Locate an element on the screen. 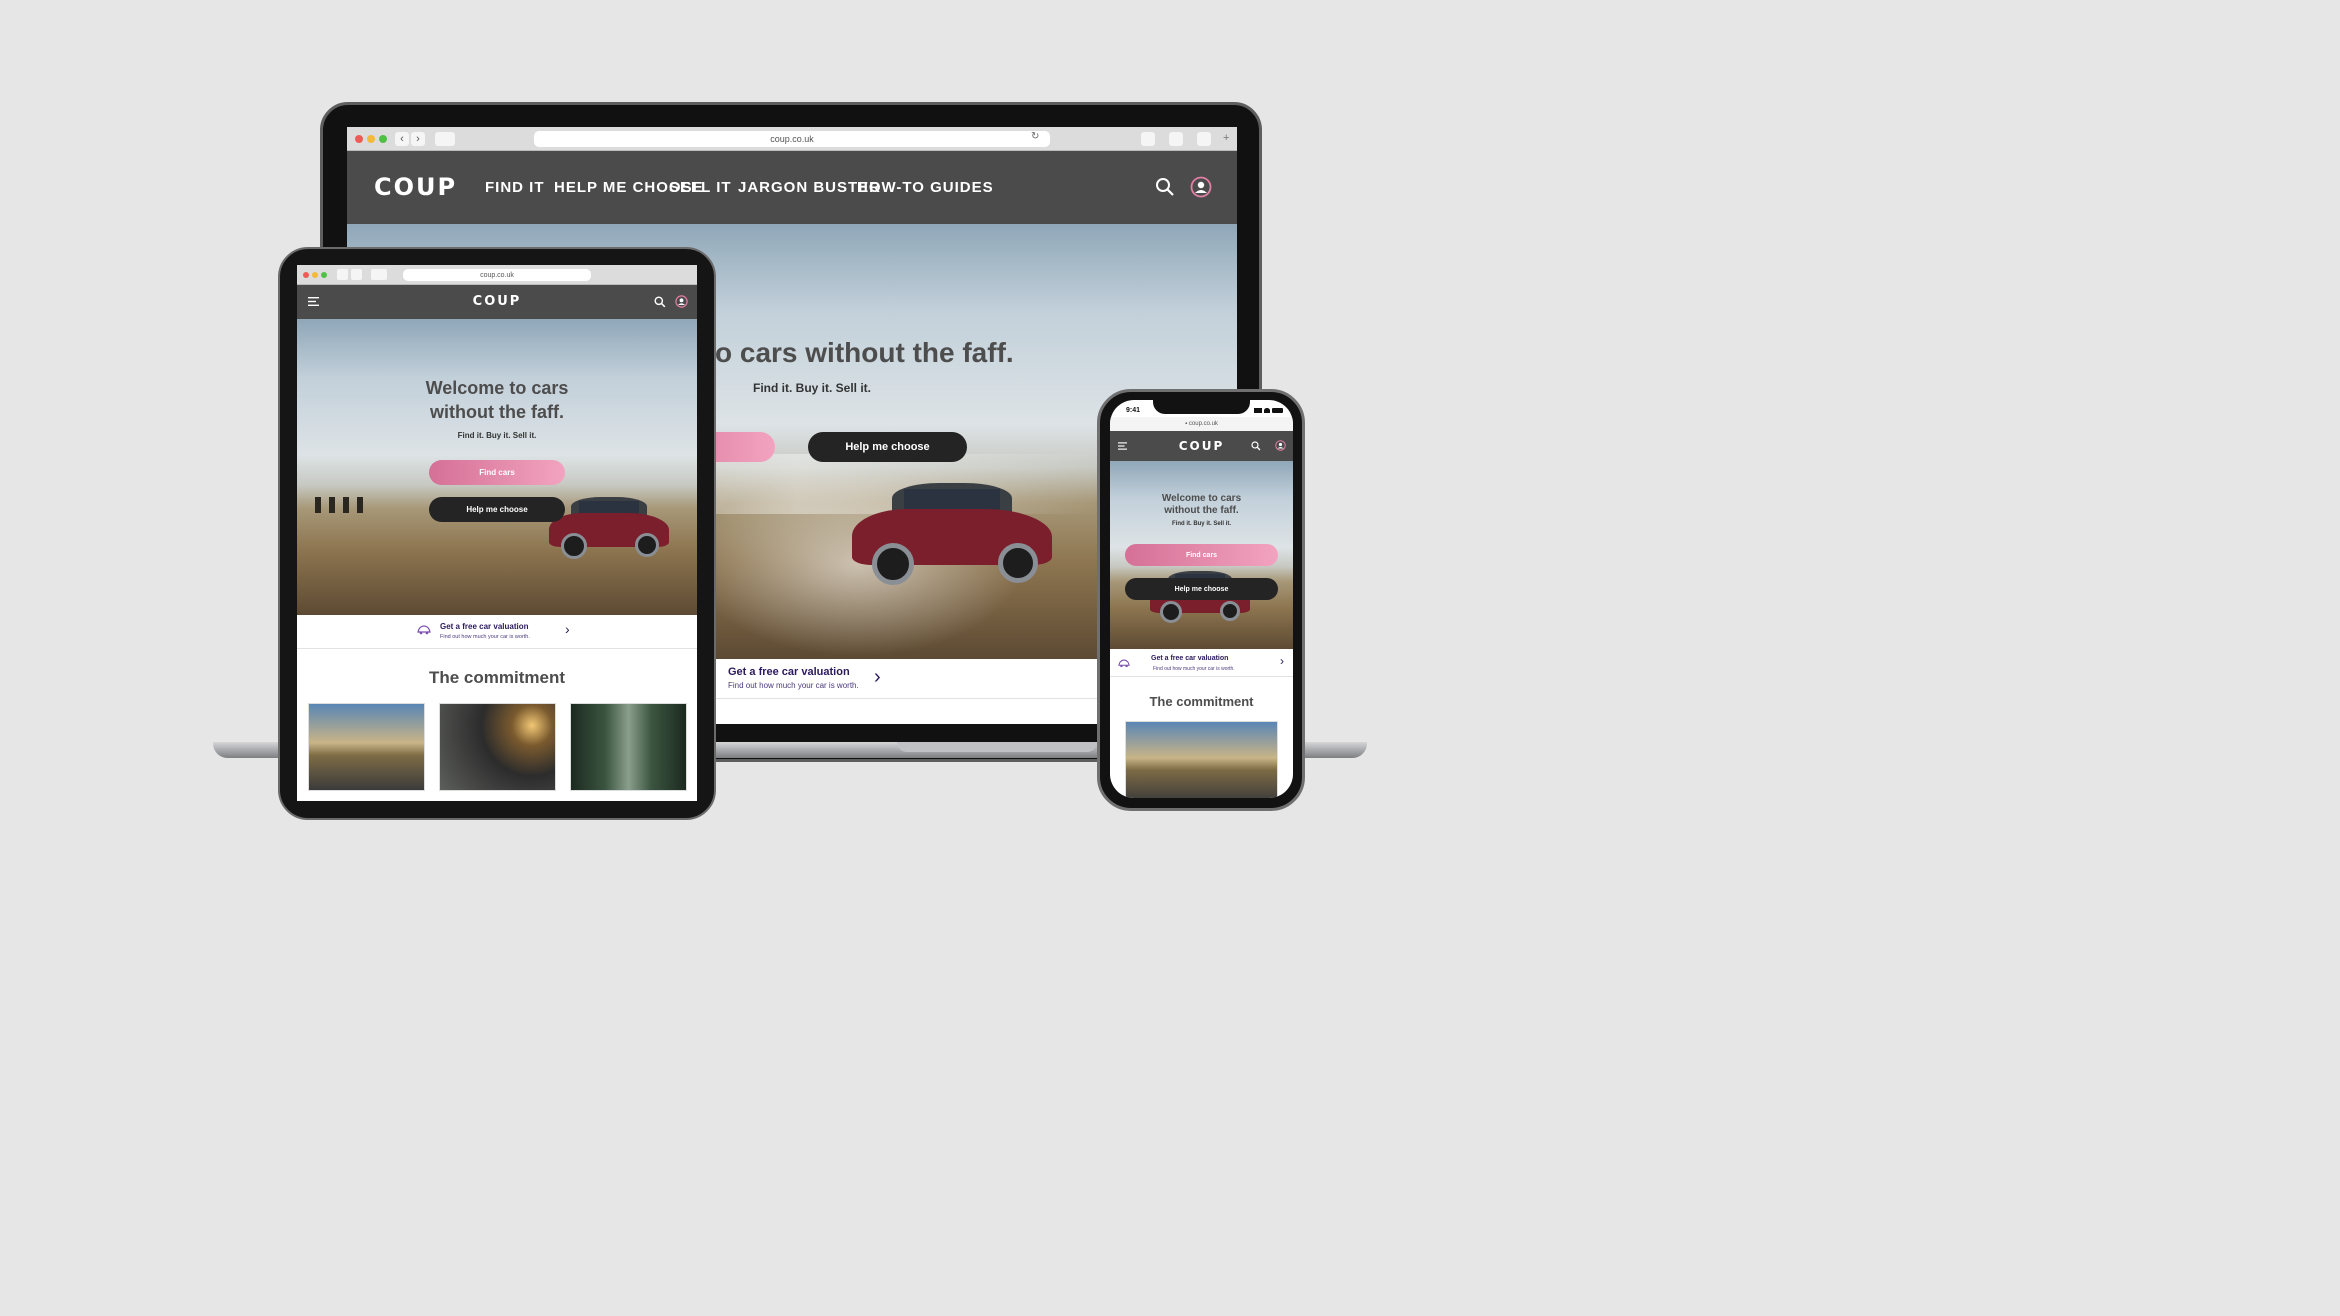 The width and height of the screenshot is (2340, 1316). tablet-address-url: coup.co.uk is located at coordinates (497, 275).